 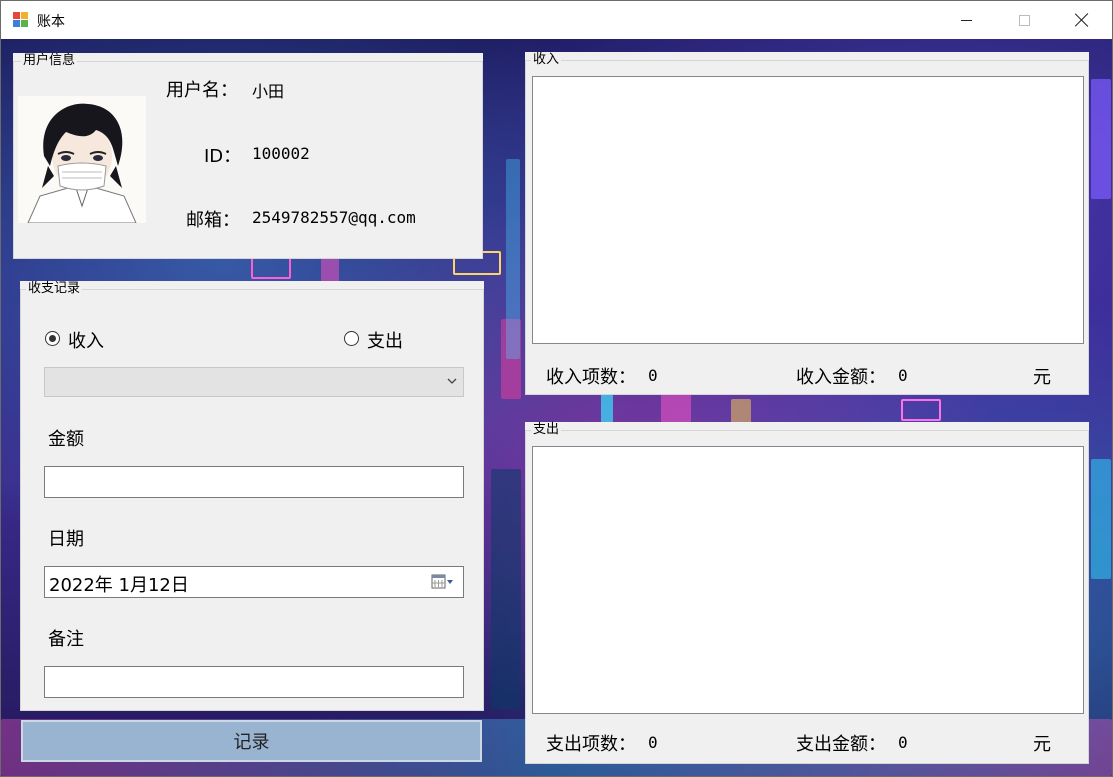 What do you see at coordinates (51, 22) in the screenshot?
I see `window-title: 账本` at bounding box center [51, 22].